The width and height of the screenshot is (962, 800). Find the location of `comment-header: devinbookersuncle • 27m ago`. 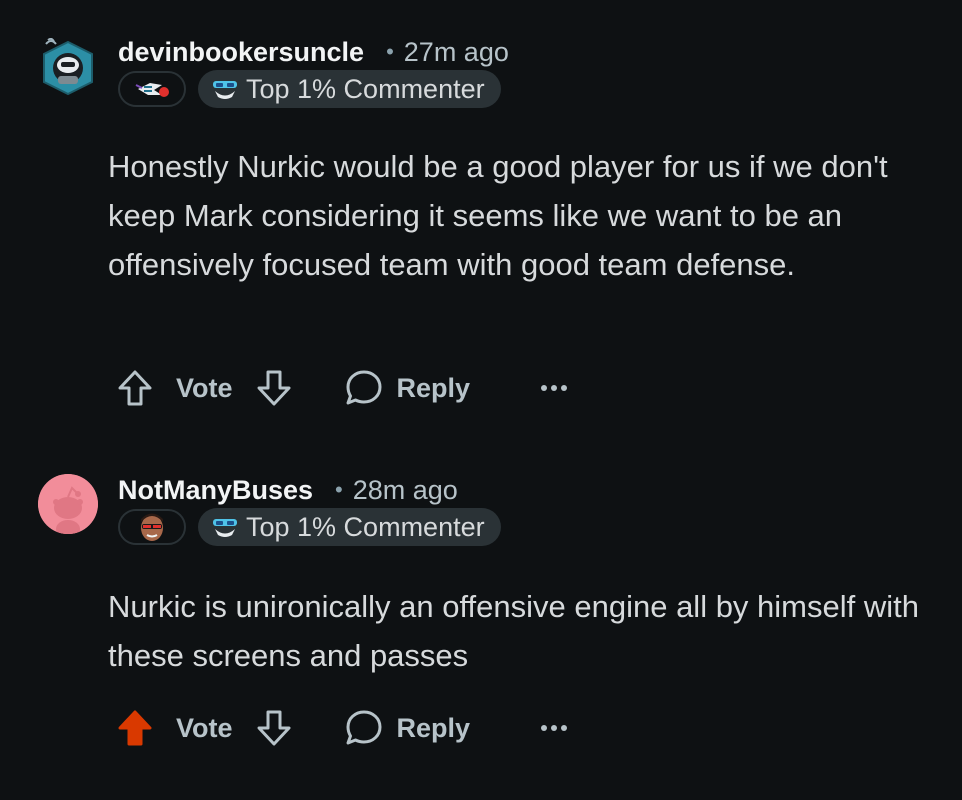

comment-header: devinbookersuncle • 27m ago is located at coordinates (313, 52).